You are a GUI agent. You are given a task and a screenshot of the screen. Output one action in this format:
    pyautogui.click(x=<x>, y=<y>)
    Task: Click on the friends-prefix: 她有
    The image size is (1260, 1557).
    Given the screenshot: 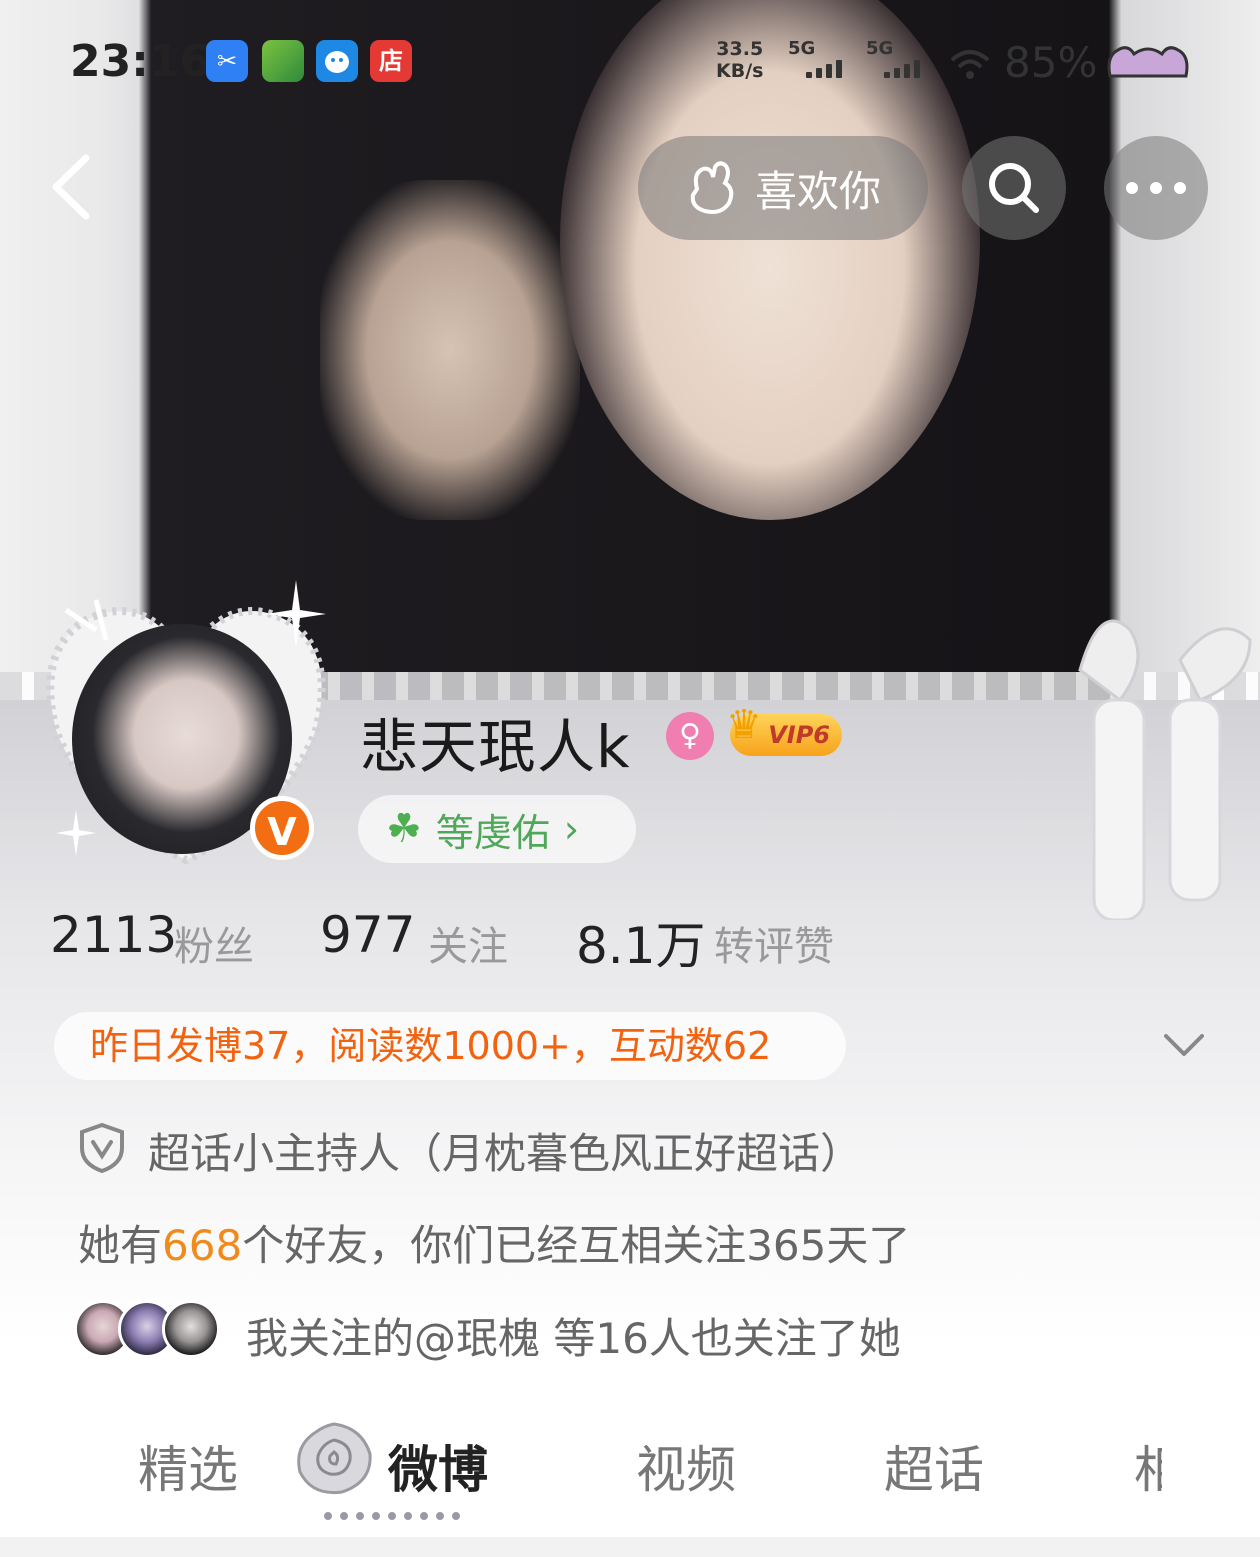 What is the action you would take?
    pyautogui.click(x=120, y=1245)
    